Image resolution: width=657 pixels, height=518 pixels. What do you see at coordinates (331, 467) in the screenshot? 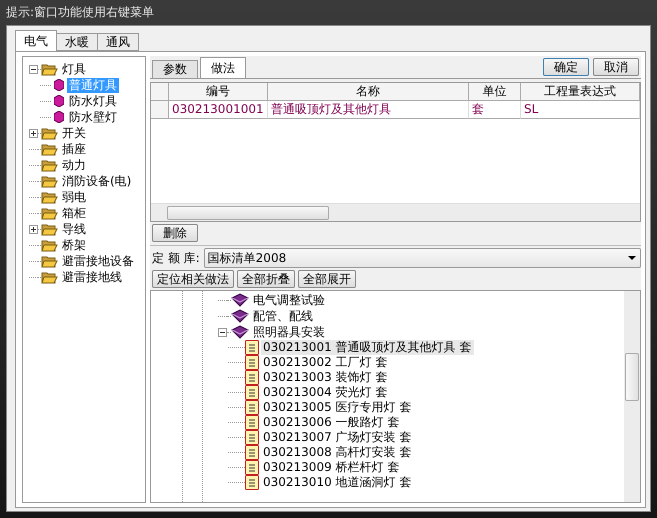
I see `tree-item: 030213009 桥栏杆灯 套` at bounding box center [331, 467].